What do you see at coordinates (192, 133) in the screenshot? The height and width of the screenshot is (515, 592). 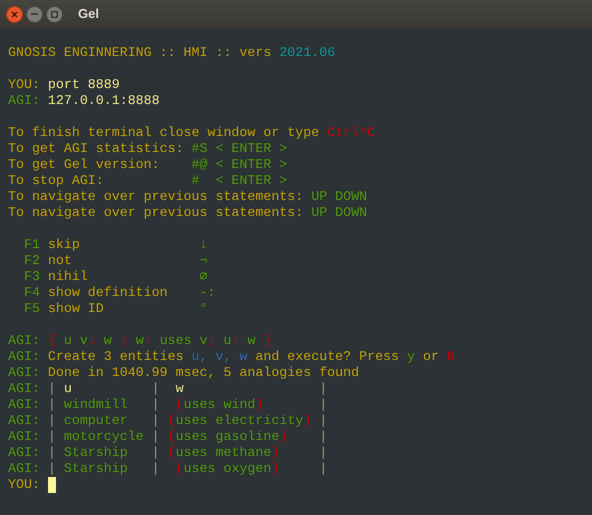 I see `terminal-line: To finish terminal close window or type Ctrl^C` at bounding box center [192, 133].